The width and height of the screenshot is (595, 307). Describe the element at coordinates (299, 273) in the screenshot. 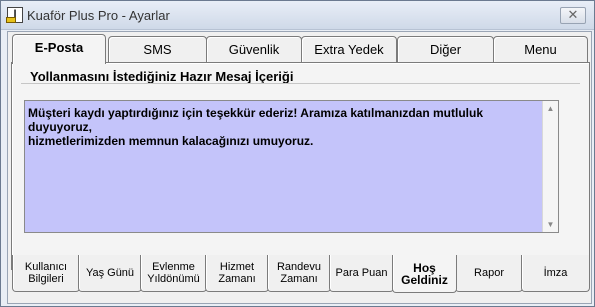

I see `tab-randevu-zamani: Randevu Zamanı` at that location.